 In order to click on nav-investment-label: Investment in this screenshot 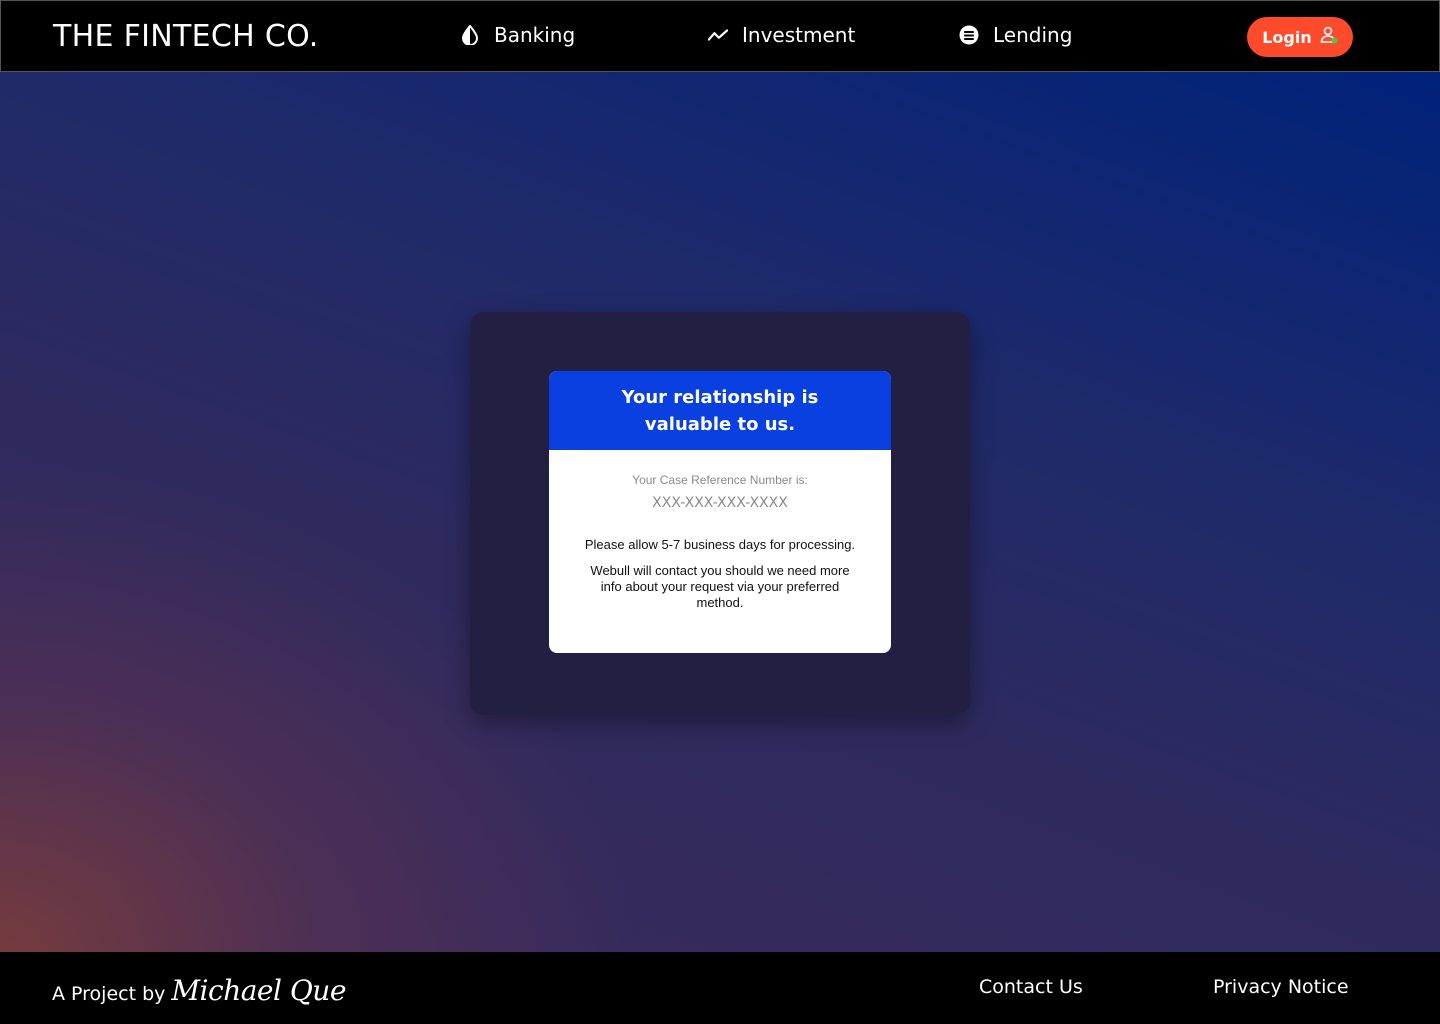, I will do `click(799, 35)`.